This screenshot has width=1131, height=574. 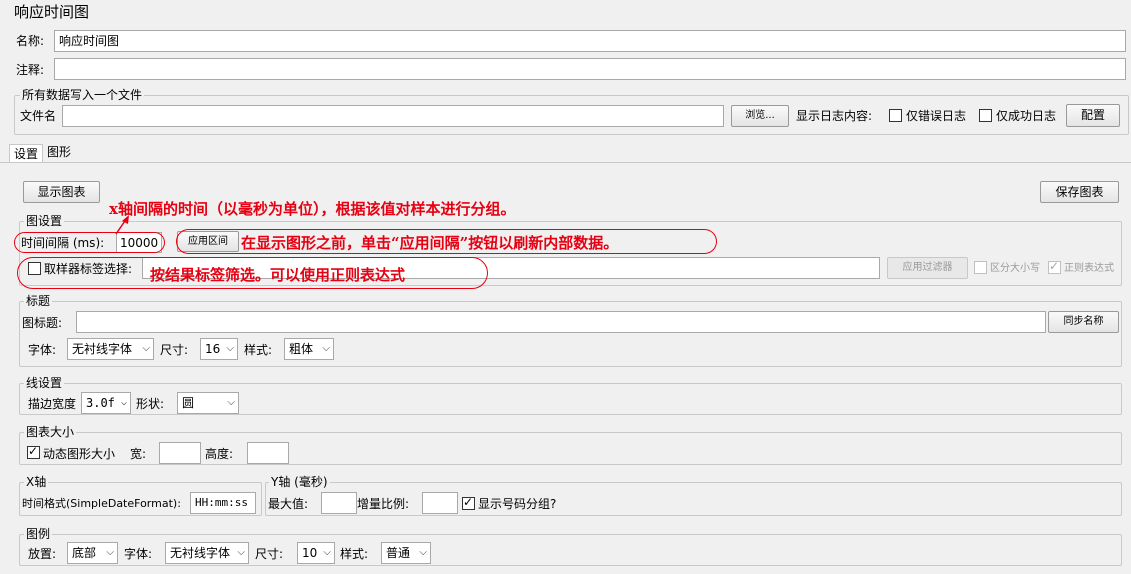 I want to click on title-size-value: 16, so click(x=213, y=349).